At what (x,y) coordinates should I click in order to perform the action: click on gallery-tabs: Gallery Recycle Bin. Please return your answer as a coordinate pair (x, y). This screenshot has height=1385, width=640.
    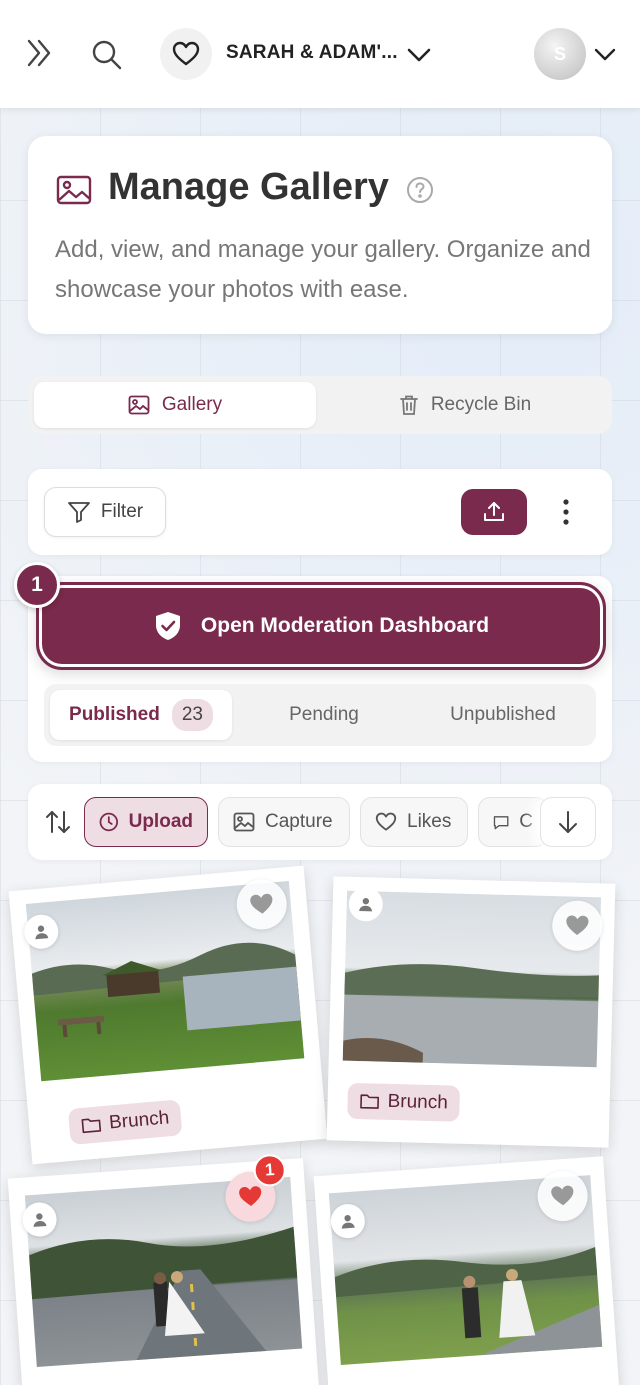
    Looking at the image, I should click on (320, 405).